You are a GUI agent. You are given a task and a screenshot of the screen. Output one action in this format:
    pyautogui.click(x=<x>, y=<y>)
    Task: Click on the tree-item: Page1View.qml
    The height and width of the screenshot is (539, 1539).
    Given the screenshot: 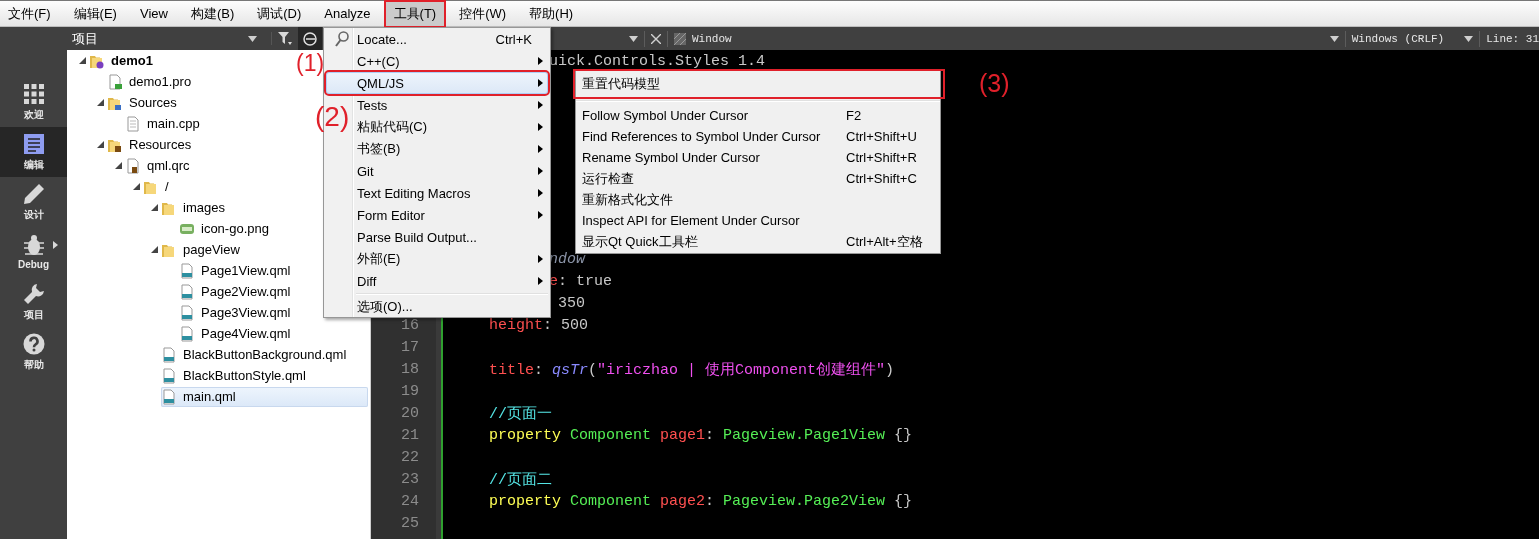 What is the action you would take?
    pyautogui.click(x=237, y=270)
    